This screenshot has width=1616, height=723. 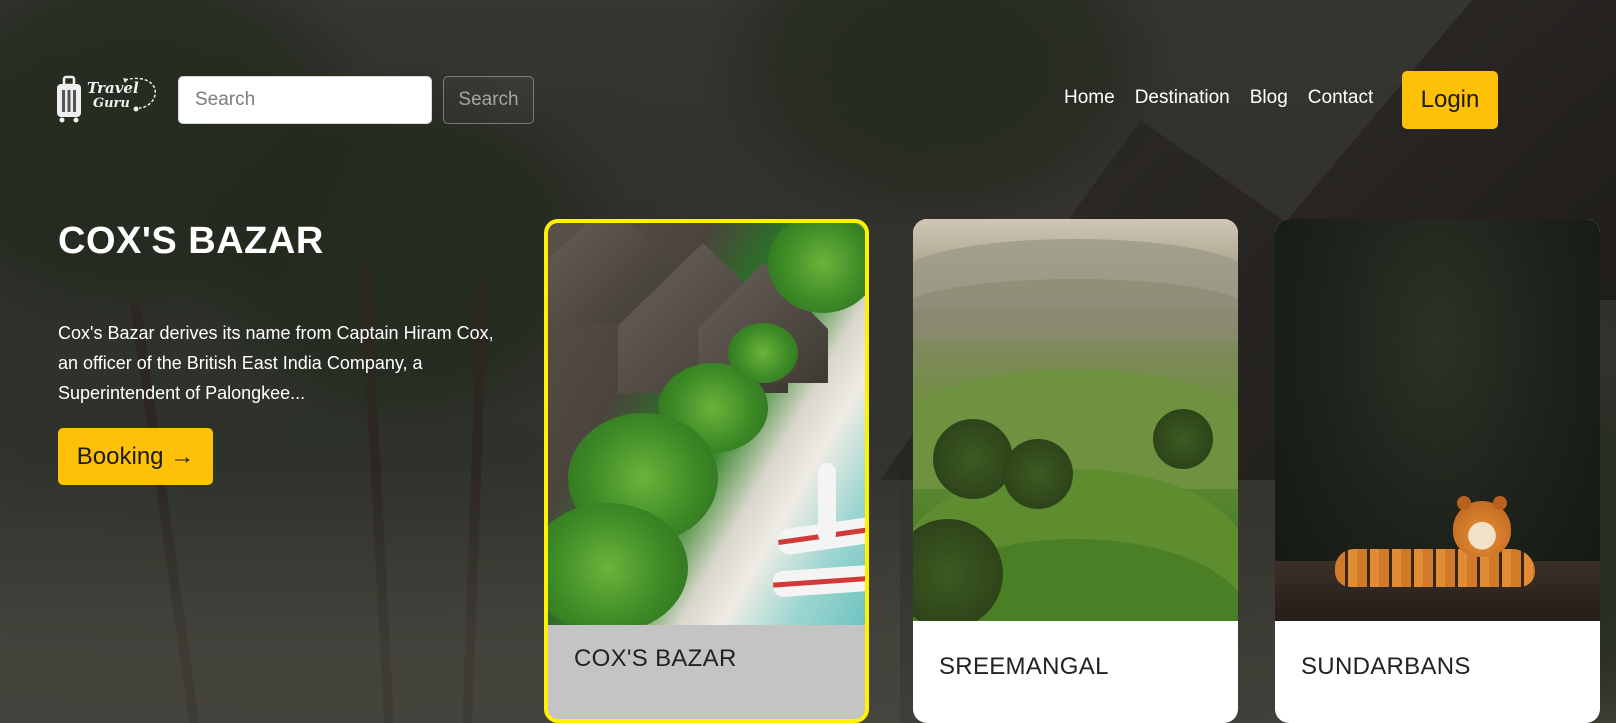 What do you see at coordinates (1450, 100) in the screenshot?
I see `login-button: Login` at bounding box center [1450, 100].